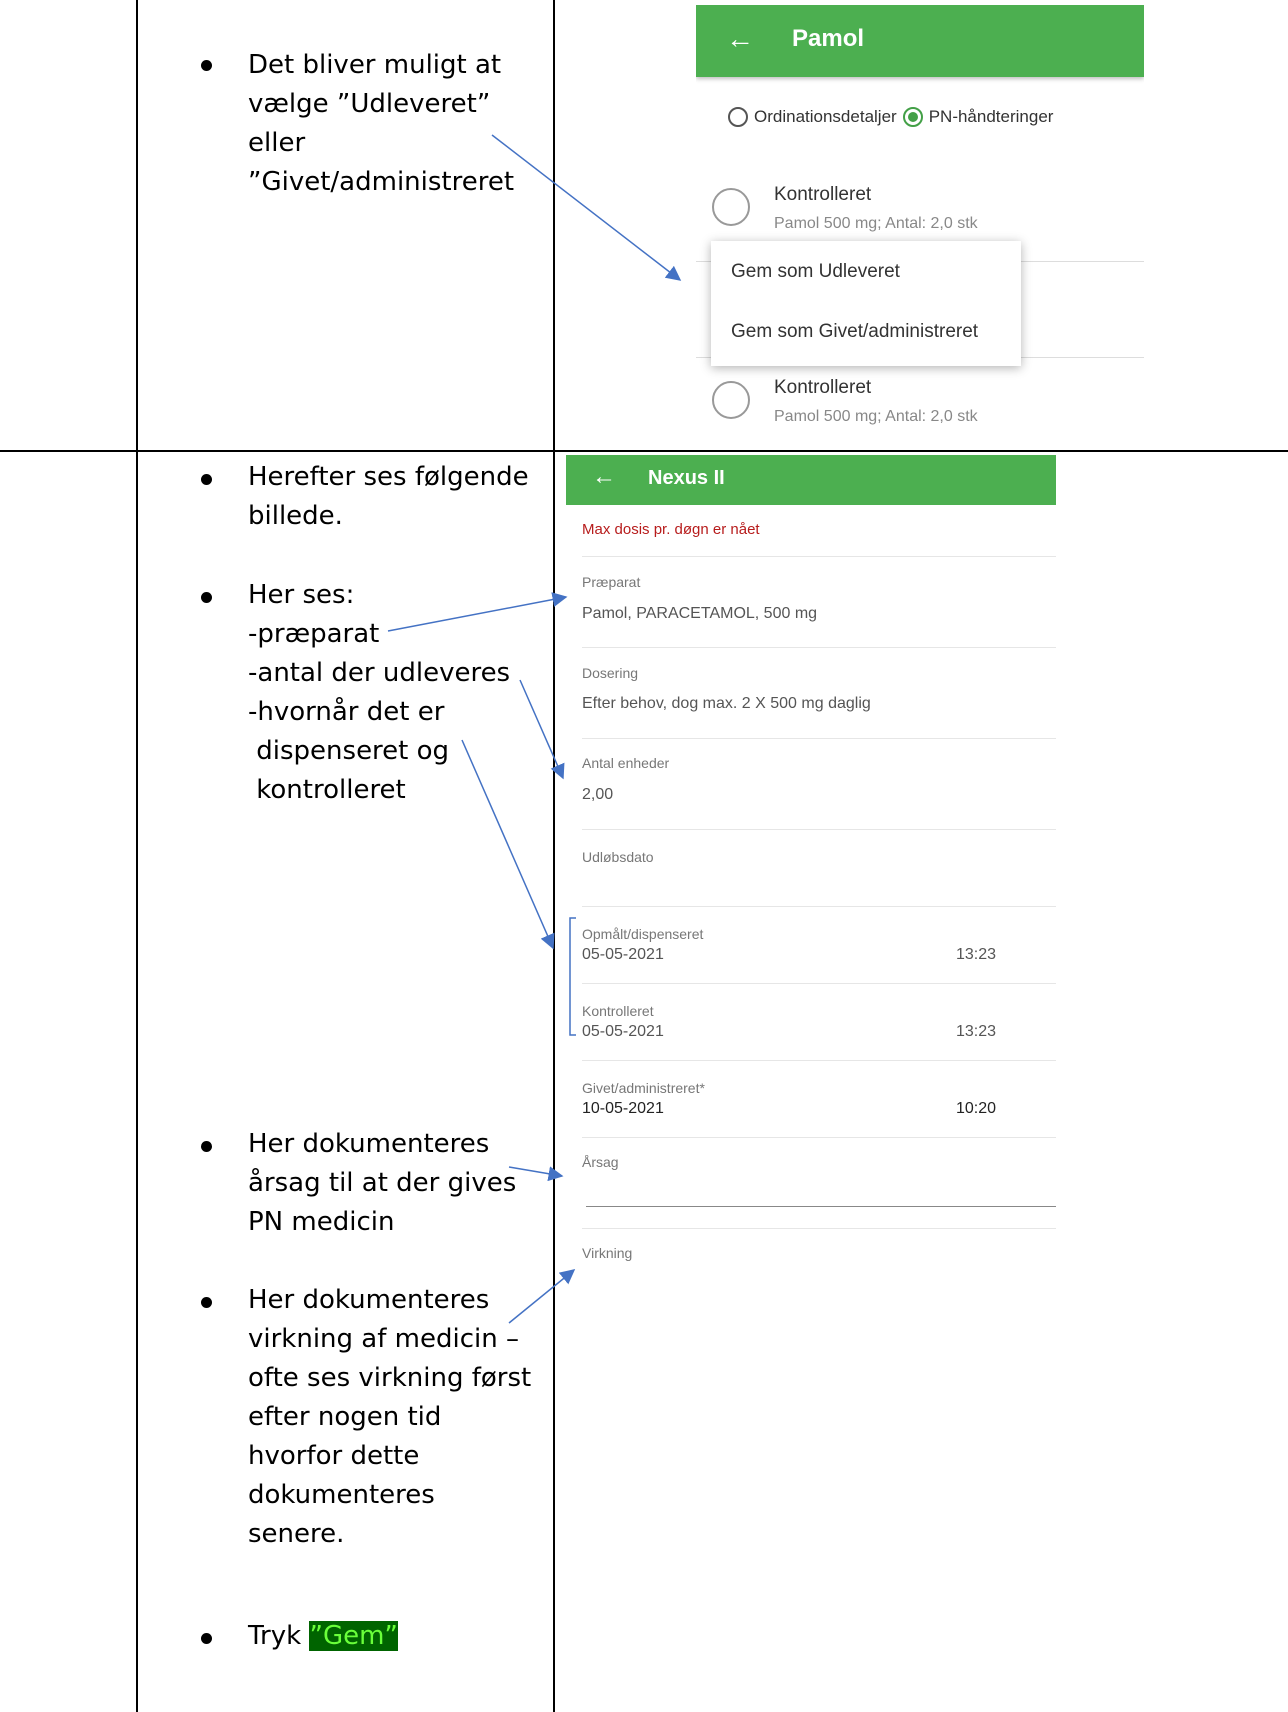 The height and width of the screenshot is (1712, 1288). Describe the element at coordinates (542, 729) in the screenshot. I see `arrow-to-antal` at that location.